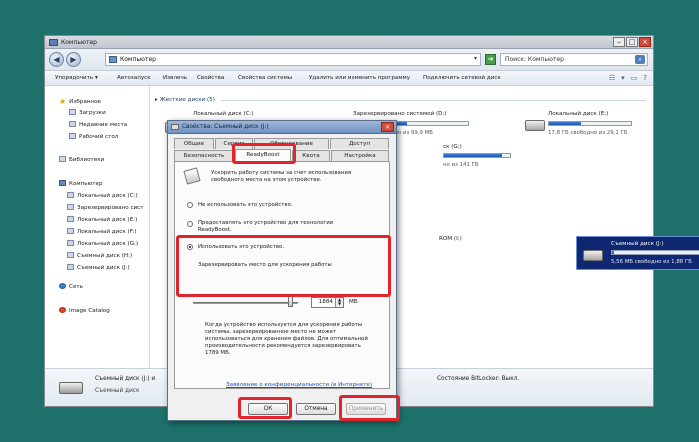  I want to click on sidebar-item-downloads: Загрузки, so click(87, 112).